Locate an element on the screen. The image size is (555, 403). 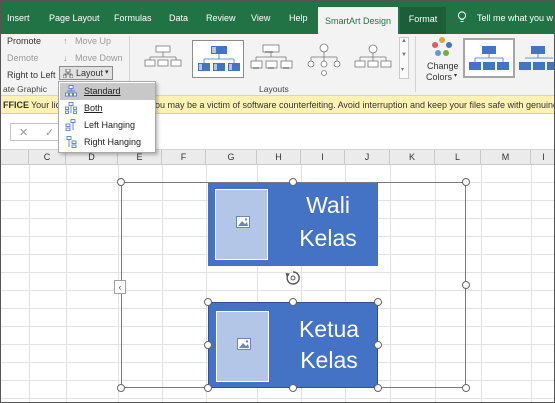
column-header: M is located at coordinates (506, 157).